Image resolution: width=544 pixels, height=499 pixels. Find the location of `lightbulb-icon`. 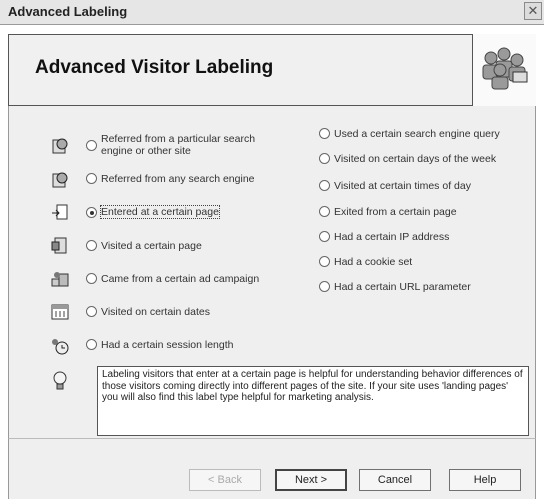

lightbulb-icon is located at coordinates (60, 380).